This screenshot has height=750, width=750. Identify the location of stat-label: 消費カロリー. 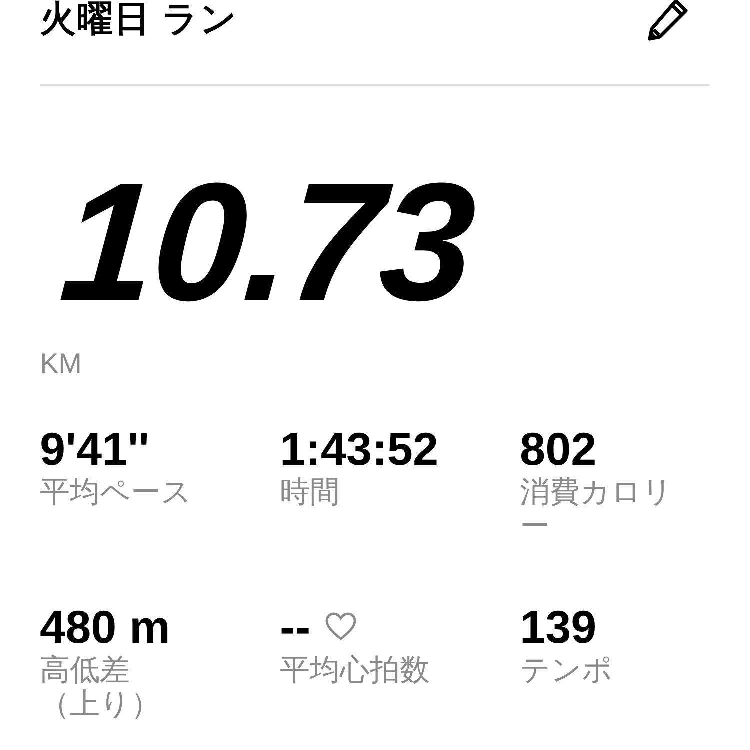
(597, 510).